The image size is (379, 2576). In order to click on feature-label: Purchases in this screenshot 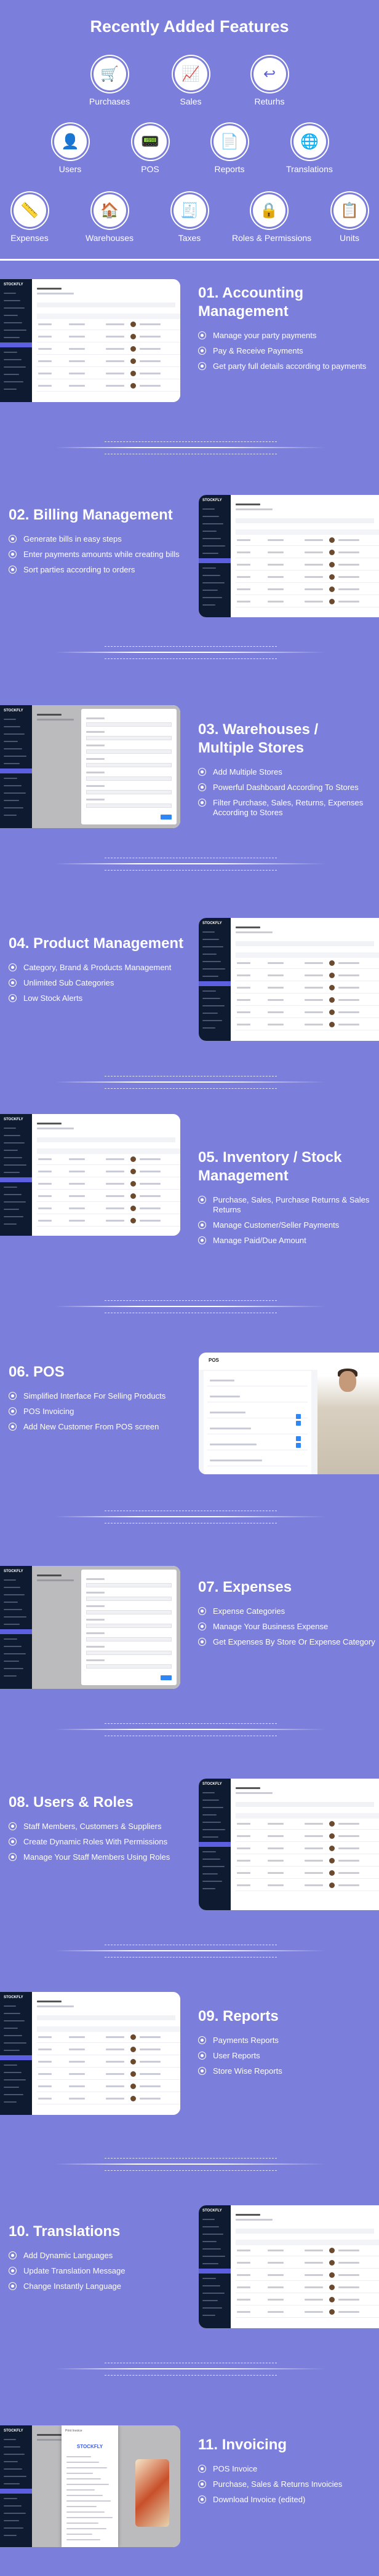, I will do `click(109, 101)`.